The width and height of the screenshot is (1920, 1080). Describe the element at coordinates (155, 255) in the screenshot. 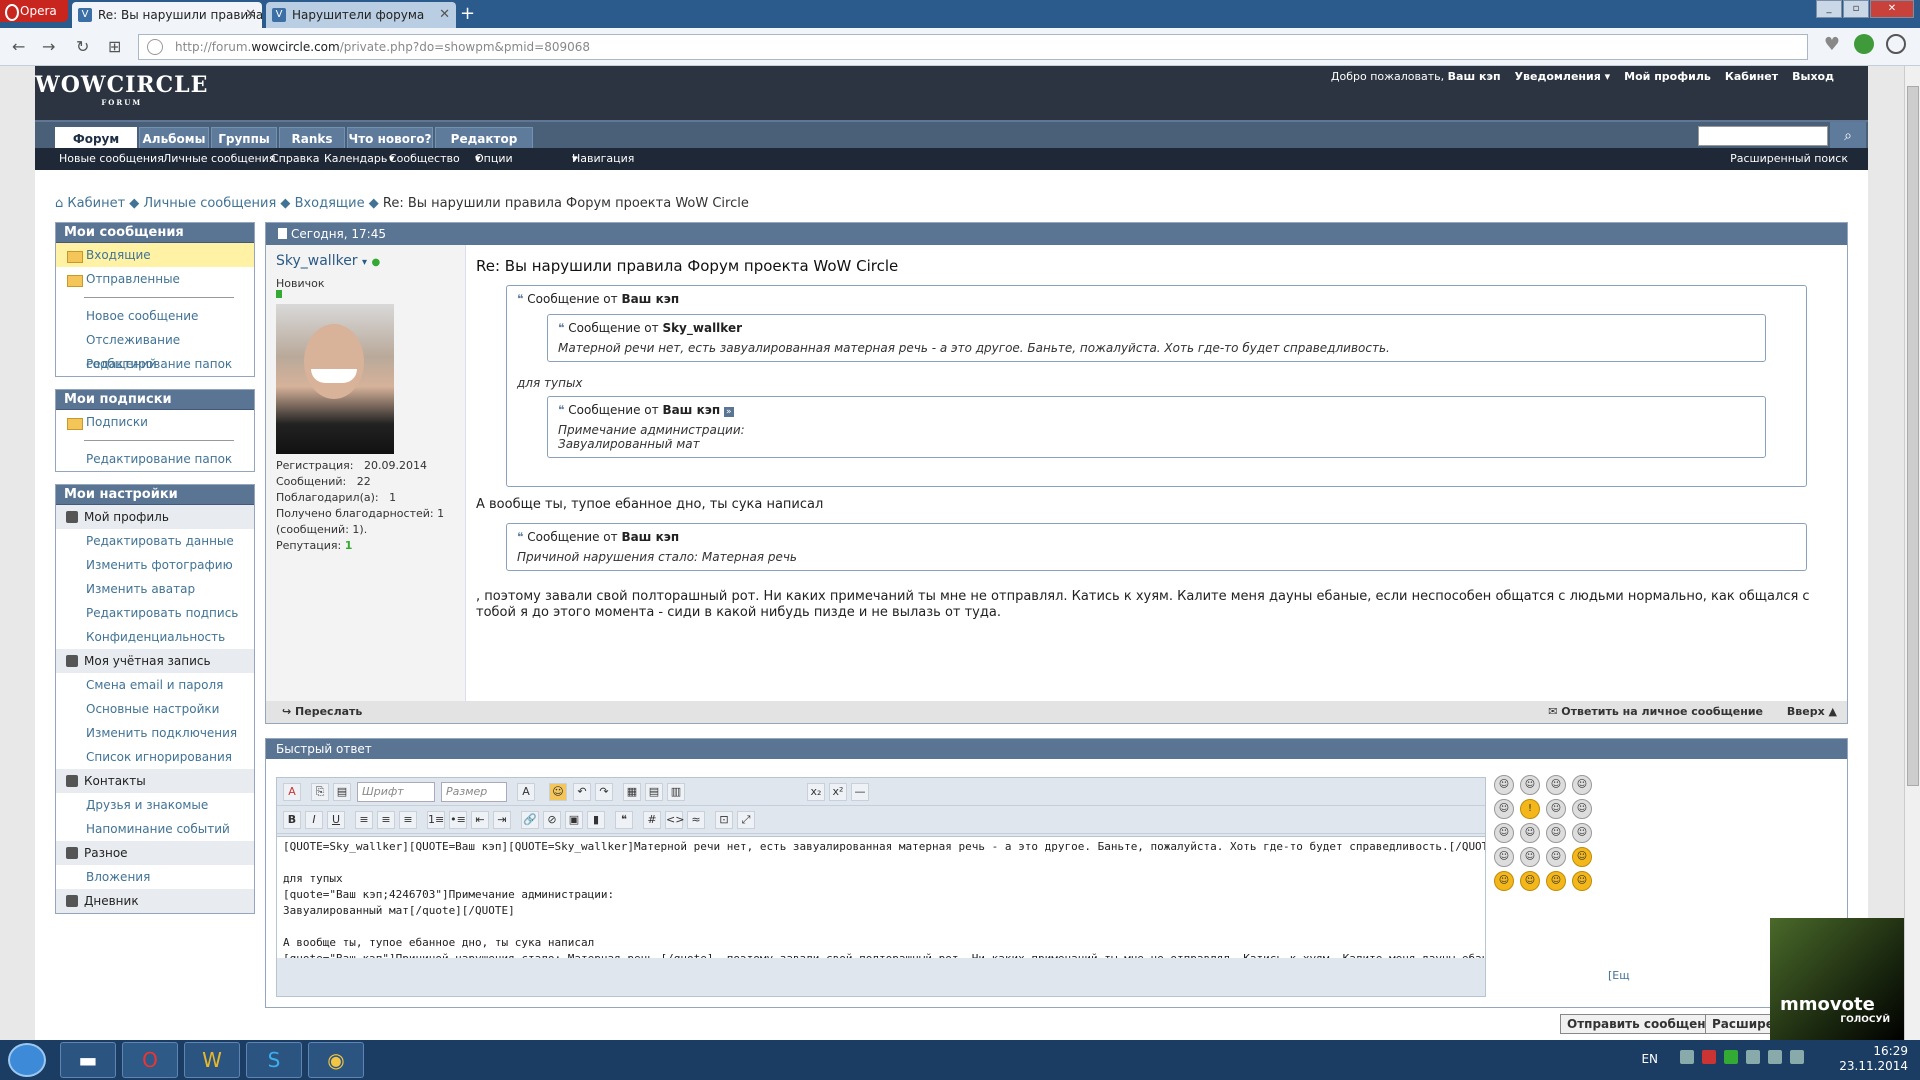

I see `sidebar-item-inbox: Входящие` at that location.